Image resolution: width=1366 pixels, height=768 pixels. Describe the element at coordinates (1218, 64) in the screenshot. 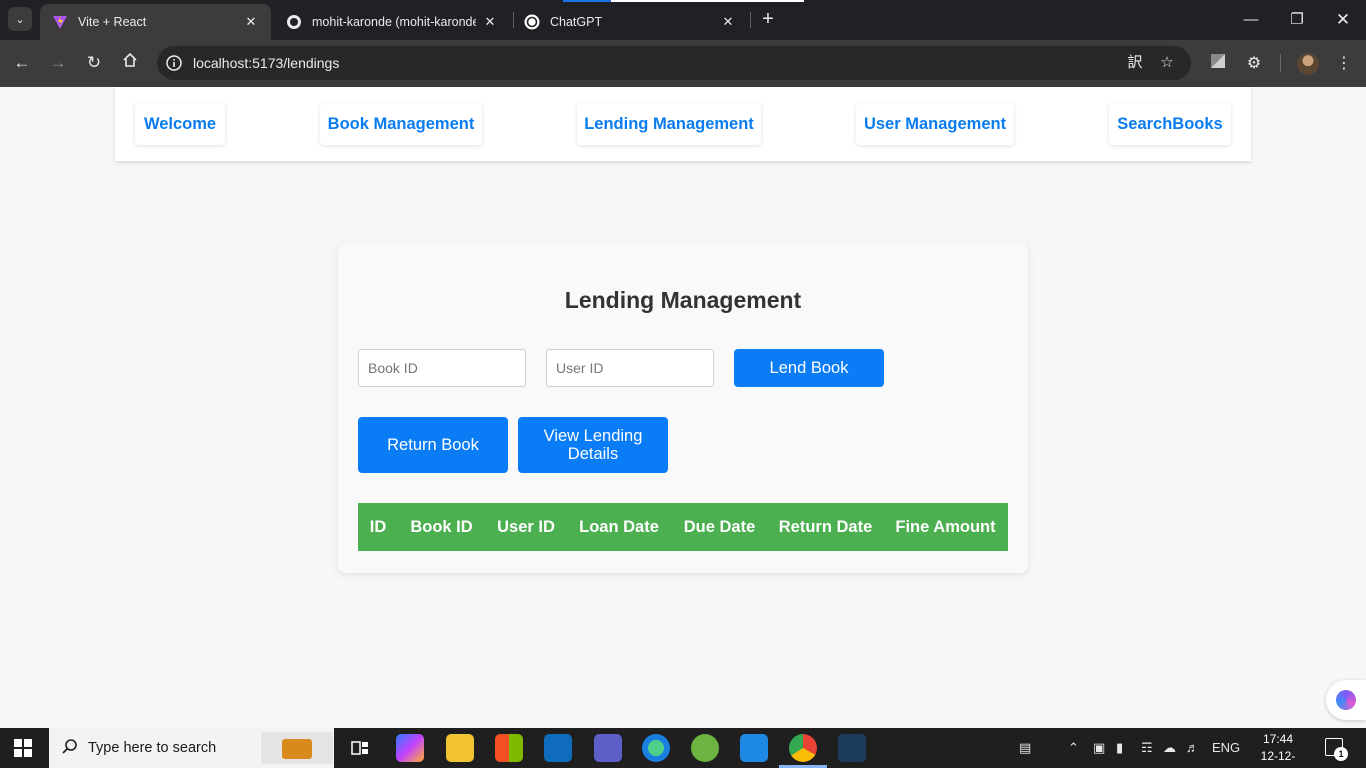

I see `split-view-icon` at that location.